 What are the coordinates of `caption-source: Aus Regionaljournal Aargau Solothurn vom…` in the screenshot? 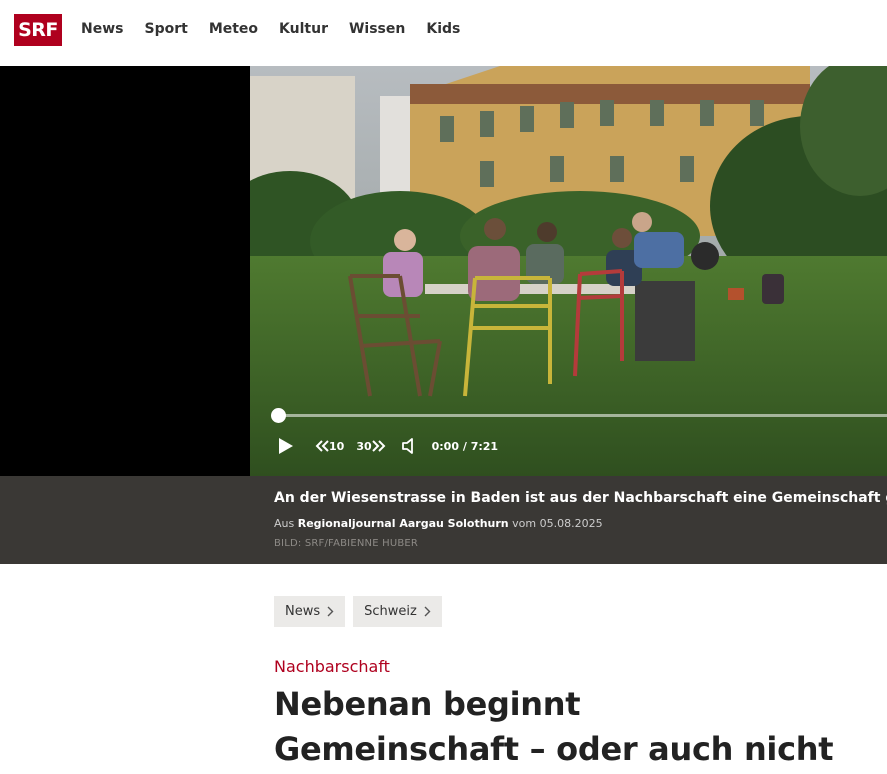 It's located at (438, 523).